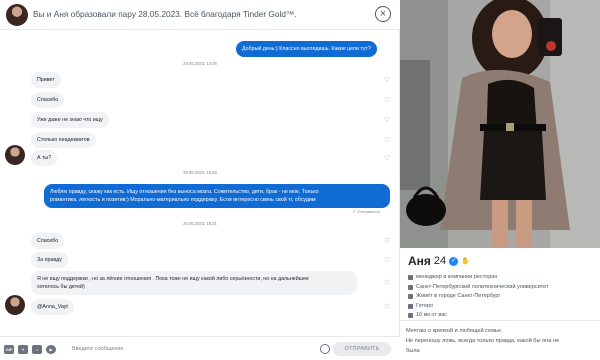 This screenshot has width=600, height=360. What do you see at coordinates (98, 349) in the screenshot?
I see `message-input: Введите сообщение` at bounding box center [98, 349].